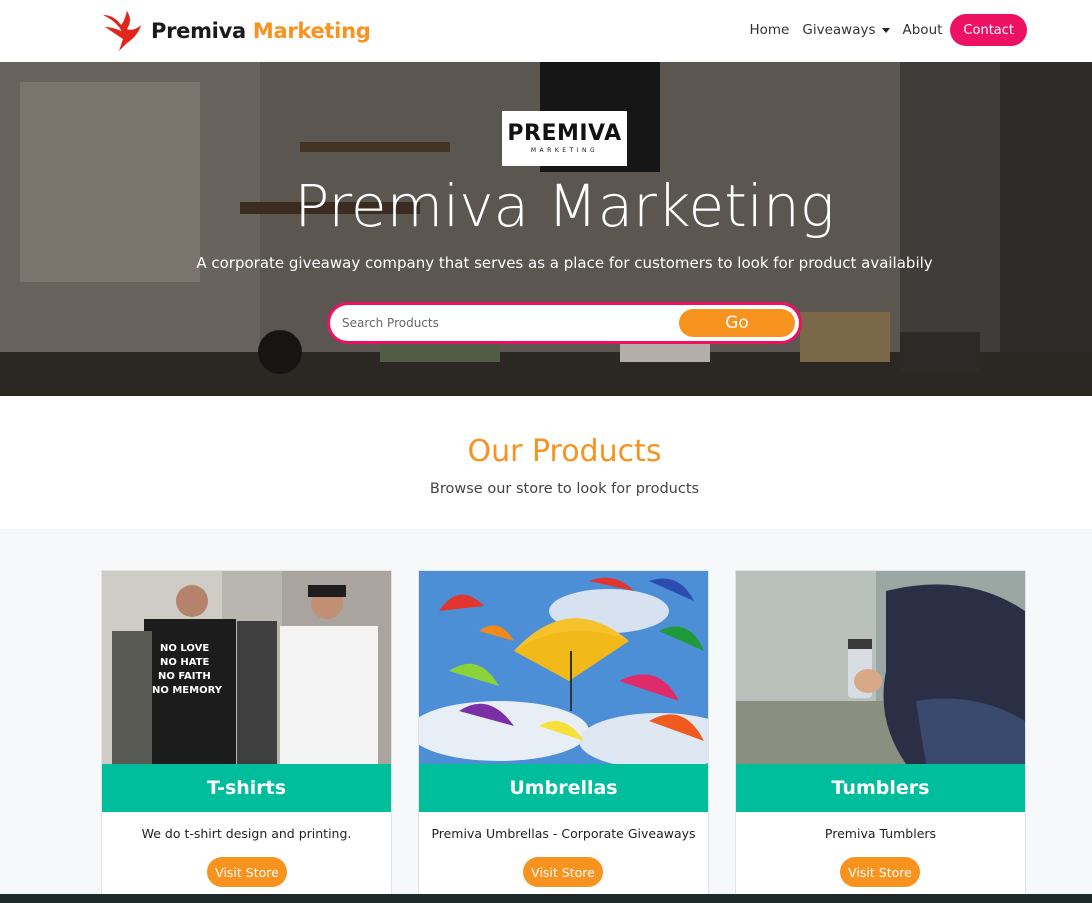 Image resolution: width=1092 pixels, height=903 pixels. Describe the element at coordinates (246, 833) in the screenshot. I see `card-description: We do t-shirt design and printing.` at that location.